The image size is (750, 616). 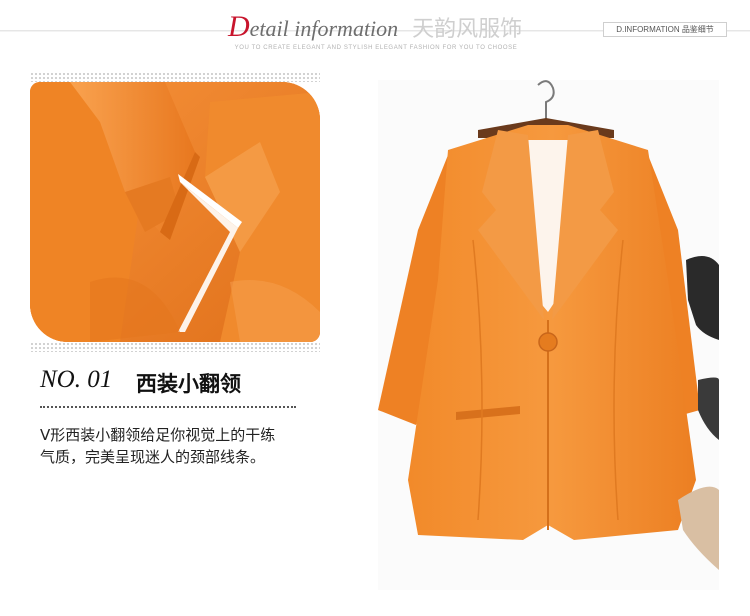 What do you see at coordinates (153, 457) in the screenshot?
I see `description-line-2: 气质，完美呈现迷人的颈部线条。` at bounding box center [153, 457].